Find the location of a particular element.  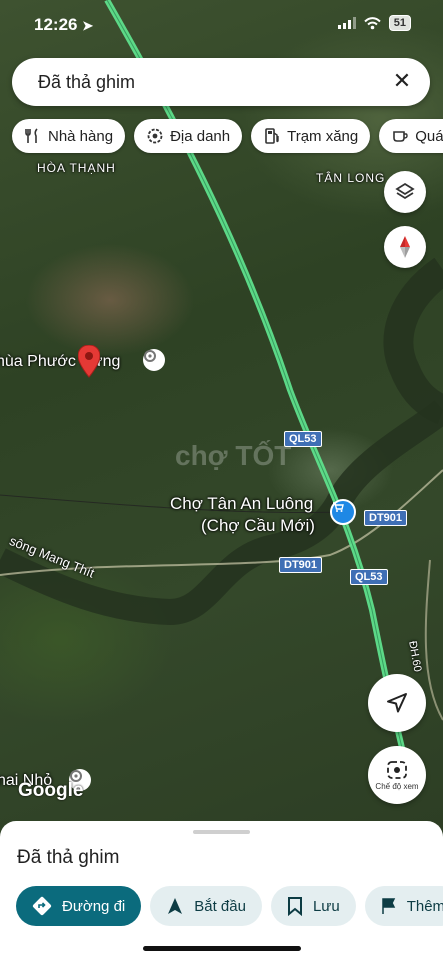

temple-icon is located at coordinates (154, 360).